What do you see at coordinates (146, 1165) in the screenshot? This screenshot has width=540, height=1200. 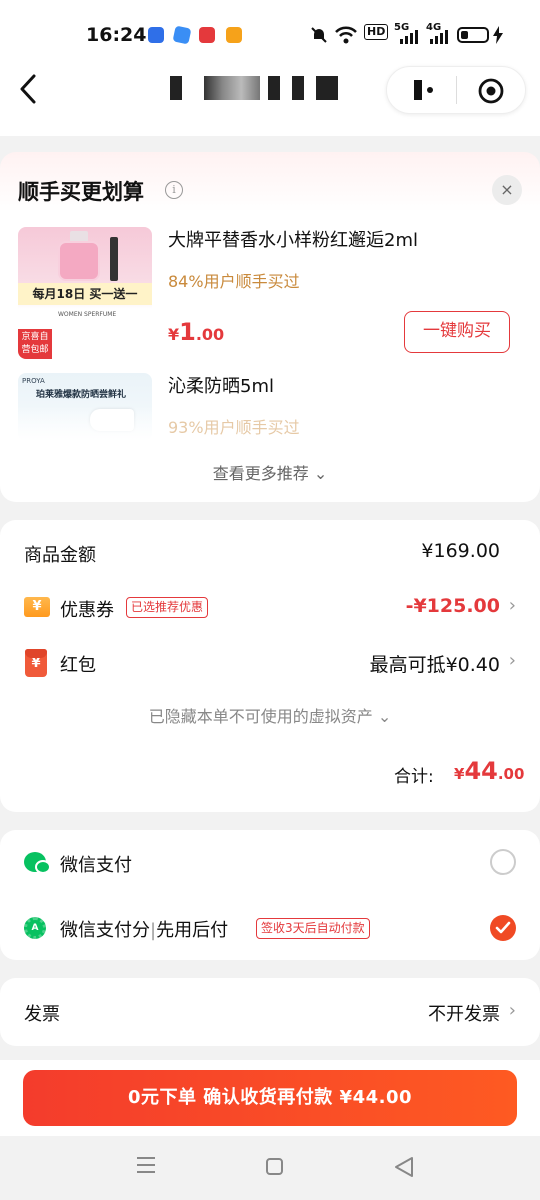 I see `menu-key-icon` at bounding box center [146, 1165].